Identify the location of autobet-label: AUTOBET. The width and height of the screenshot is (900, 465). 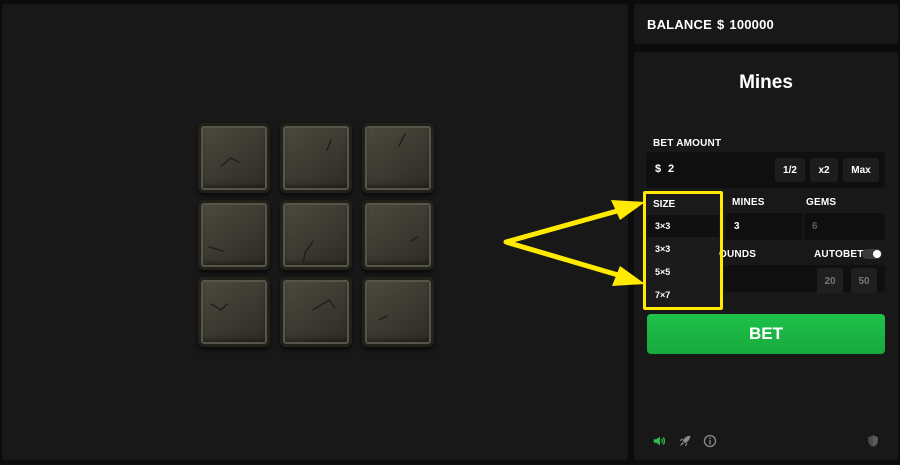
(839, 254).